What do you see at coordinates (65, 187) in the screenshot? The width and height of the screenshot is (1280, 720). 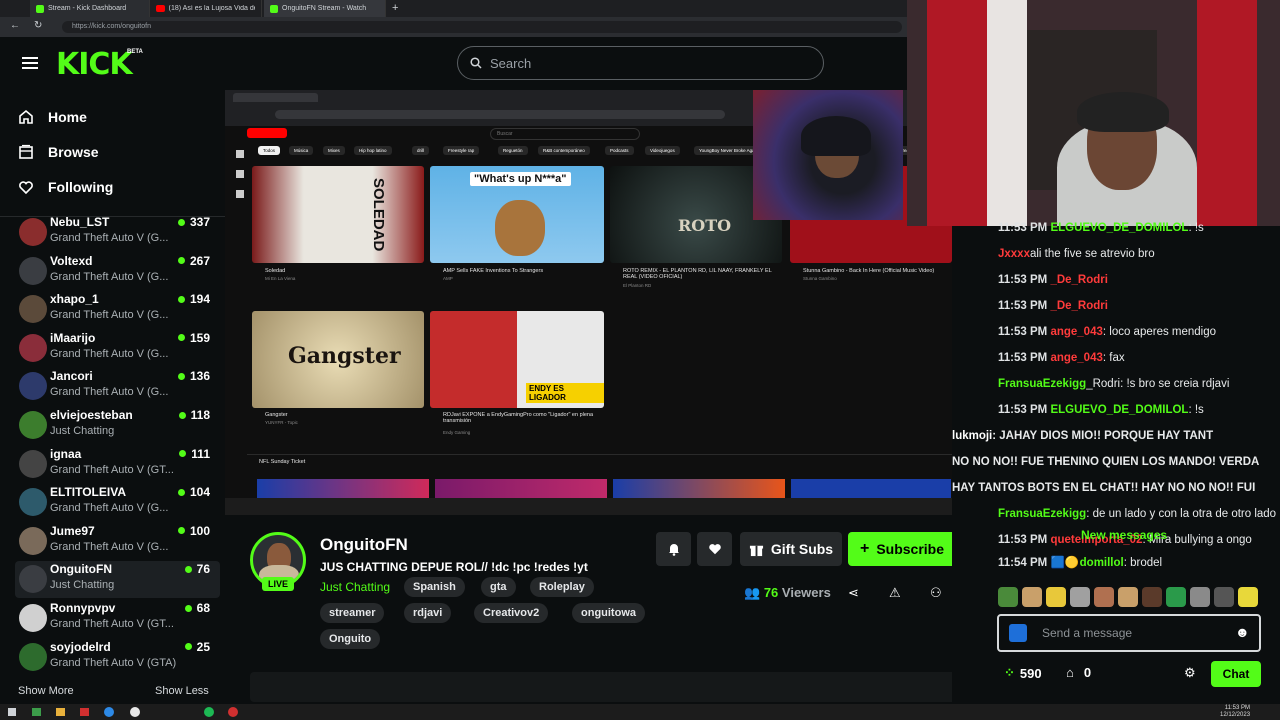 I see `nav-following: Following` at bounding box center [65, 187].